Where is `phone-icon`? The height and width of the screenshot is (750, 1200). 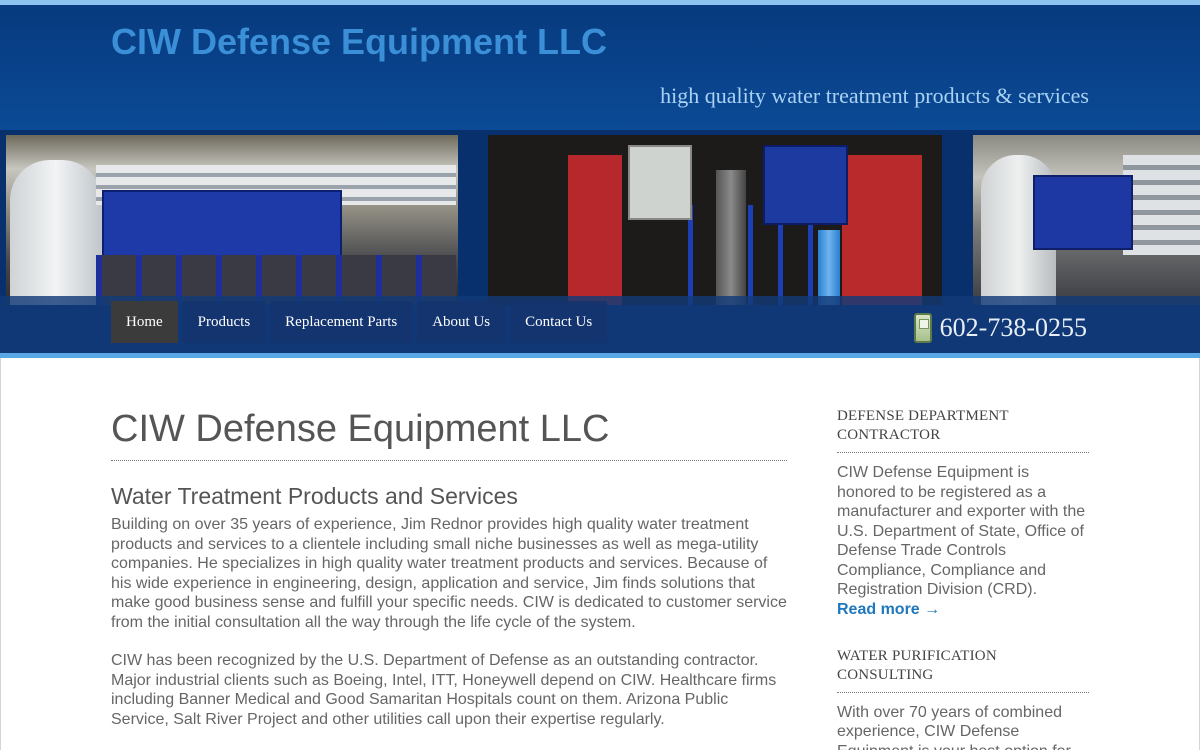
phone-icon is located at coordinates (922, 328).